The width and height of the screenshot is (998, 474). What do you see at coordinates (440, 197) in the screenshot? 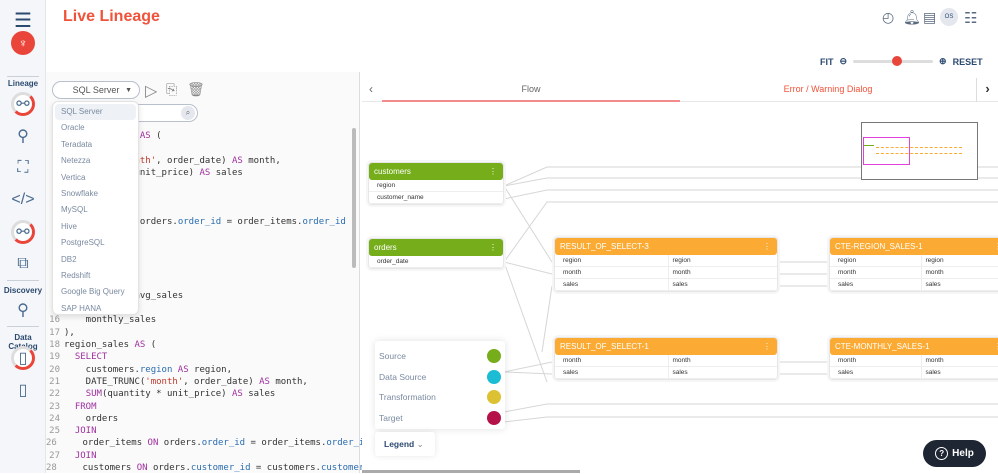
I see `column-name: customer_name` at bounding box center [440, 197].